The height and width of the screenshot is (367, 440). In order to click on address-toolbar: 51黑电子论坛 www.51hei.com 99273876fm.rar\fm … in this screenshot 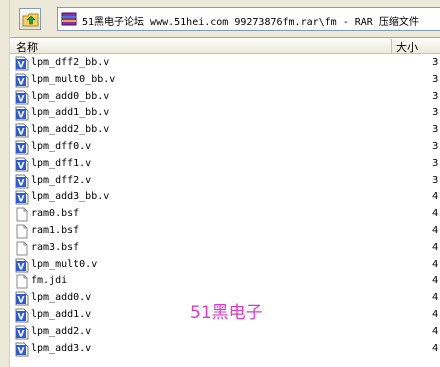, I will do `click(220, 19)`.